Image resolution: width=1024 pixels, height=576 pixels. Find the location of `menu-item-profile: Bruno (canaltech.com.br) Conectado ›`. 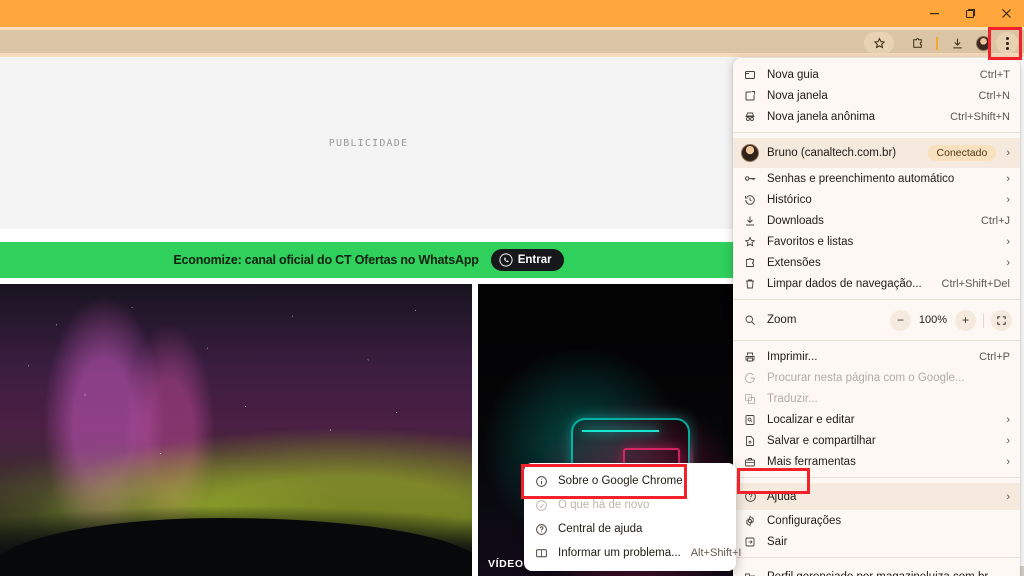

menu-item-profile: Bruno (canaltech.com.br) Conectado › is located at coordinates (876, 153).